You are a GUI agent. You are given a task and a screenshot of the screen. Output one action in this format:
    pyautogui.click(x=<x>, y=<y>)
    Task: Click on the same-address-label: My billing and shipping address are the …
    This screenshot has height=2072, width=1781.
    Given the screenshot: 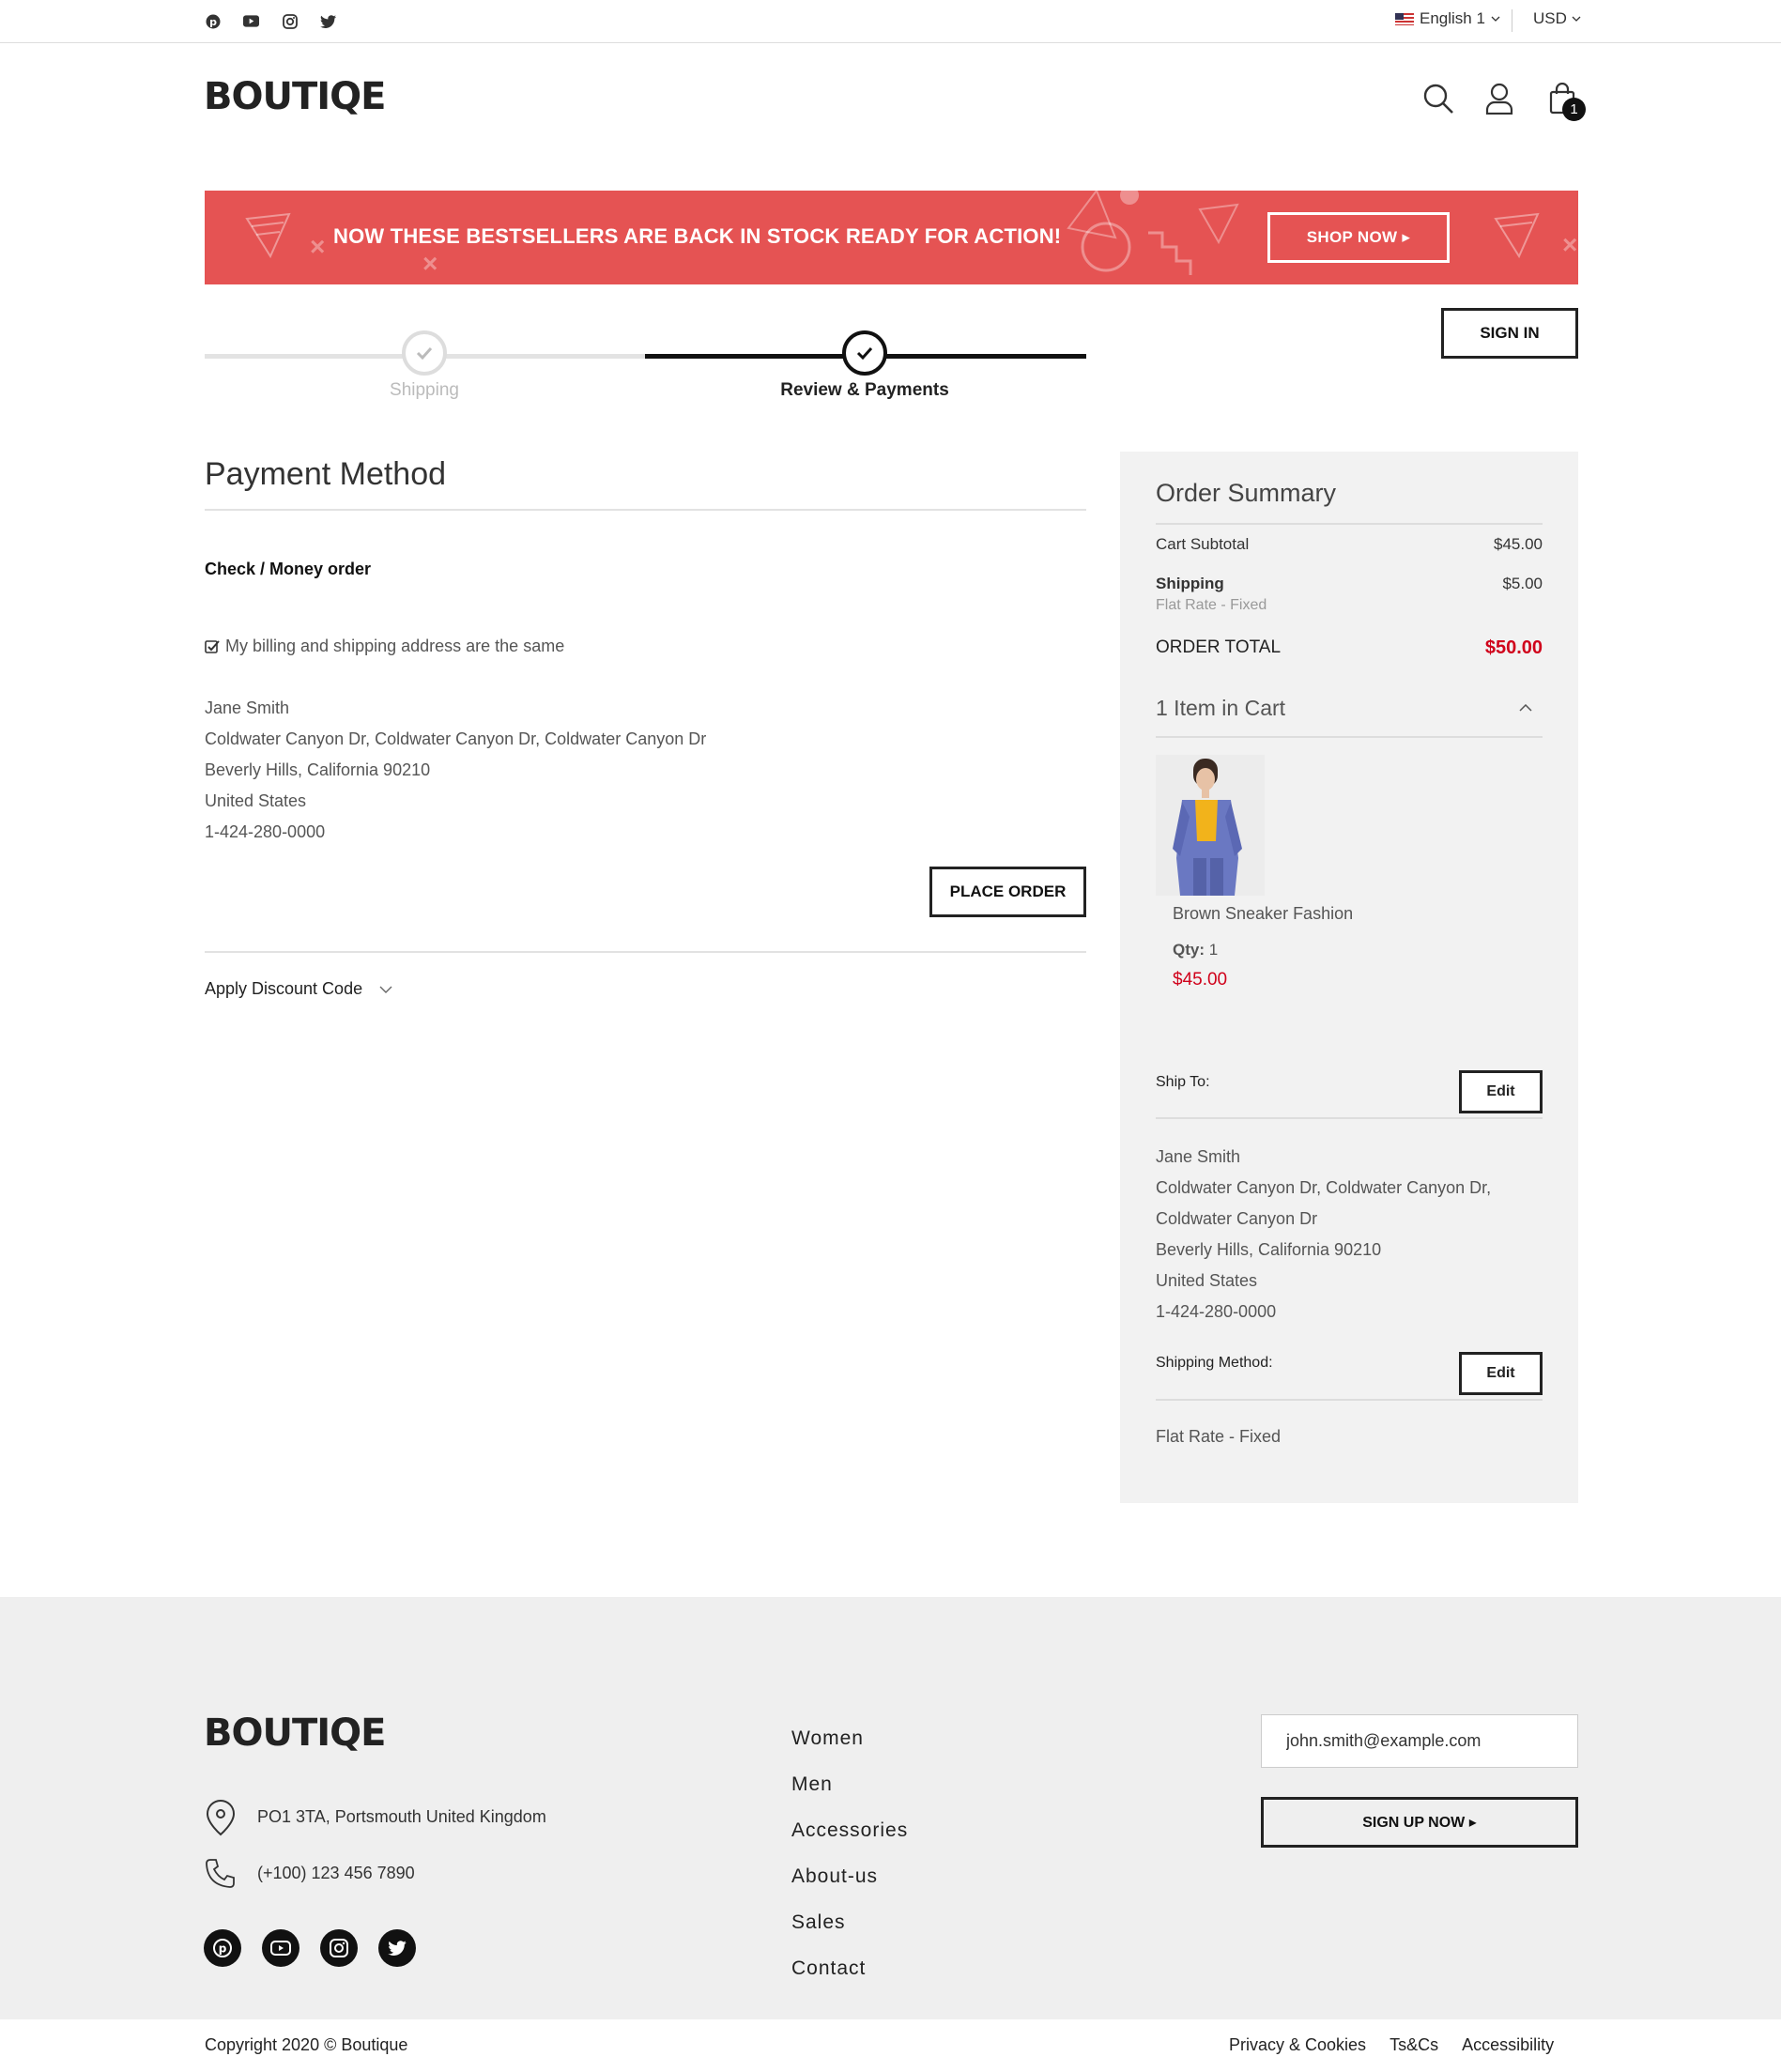 What is the action you would take?
    pyautogui.click(x=395, y=646)
    